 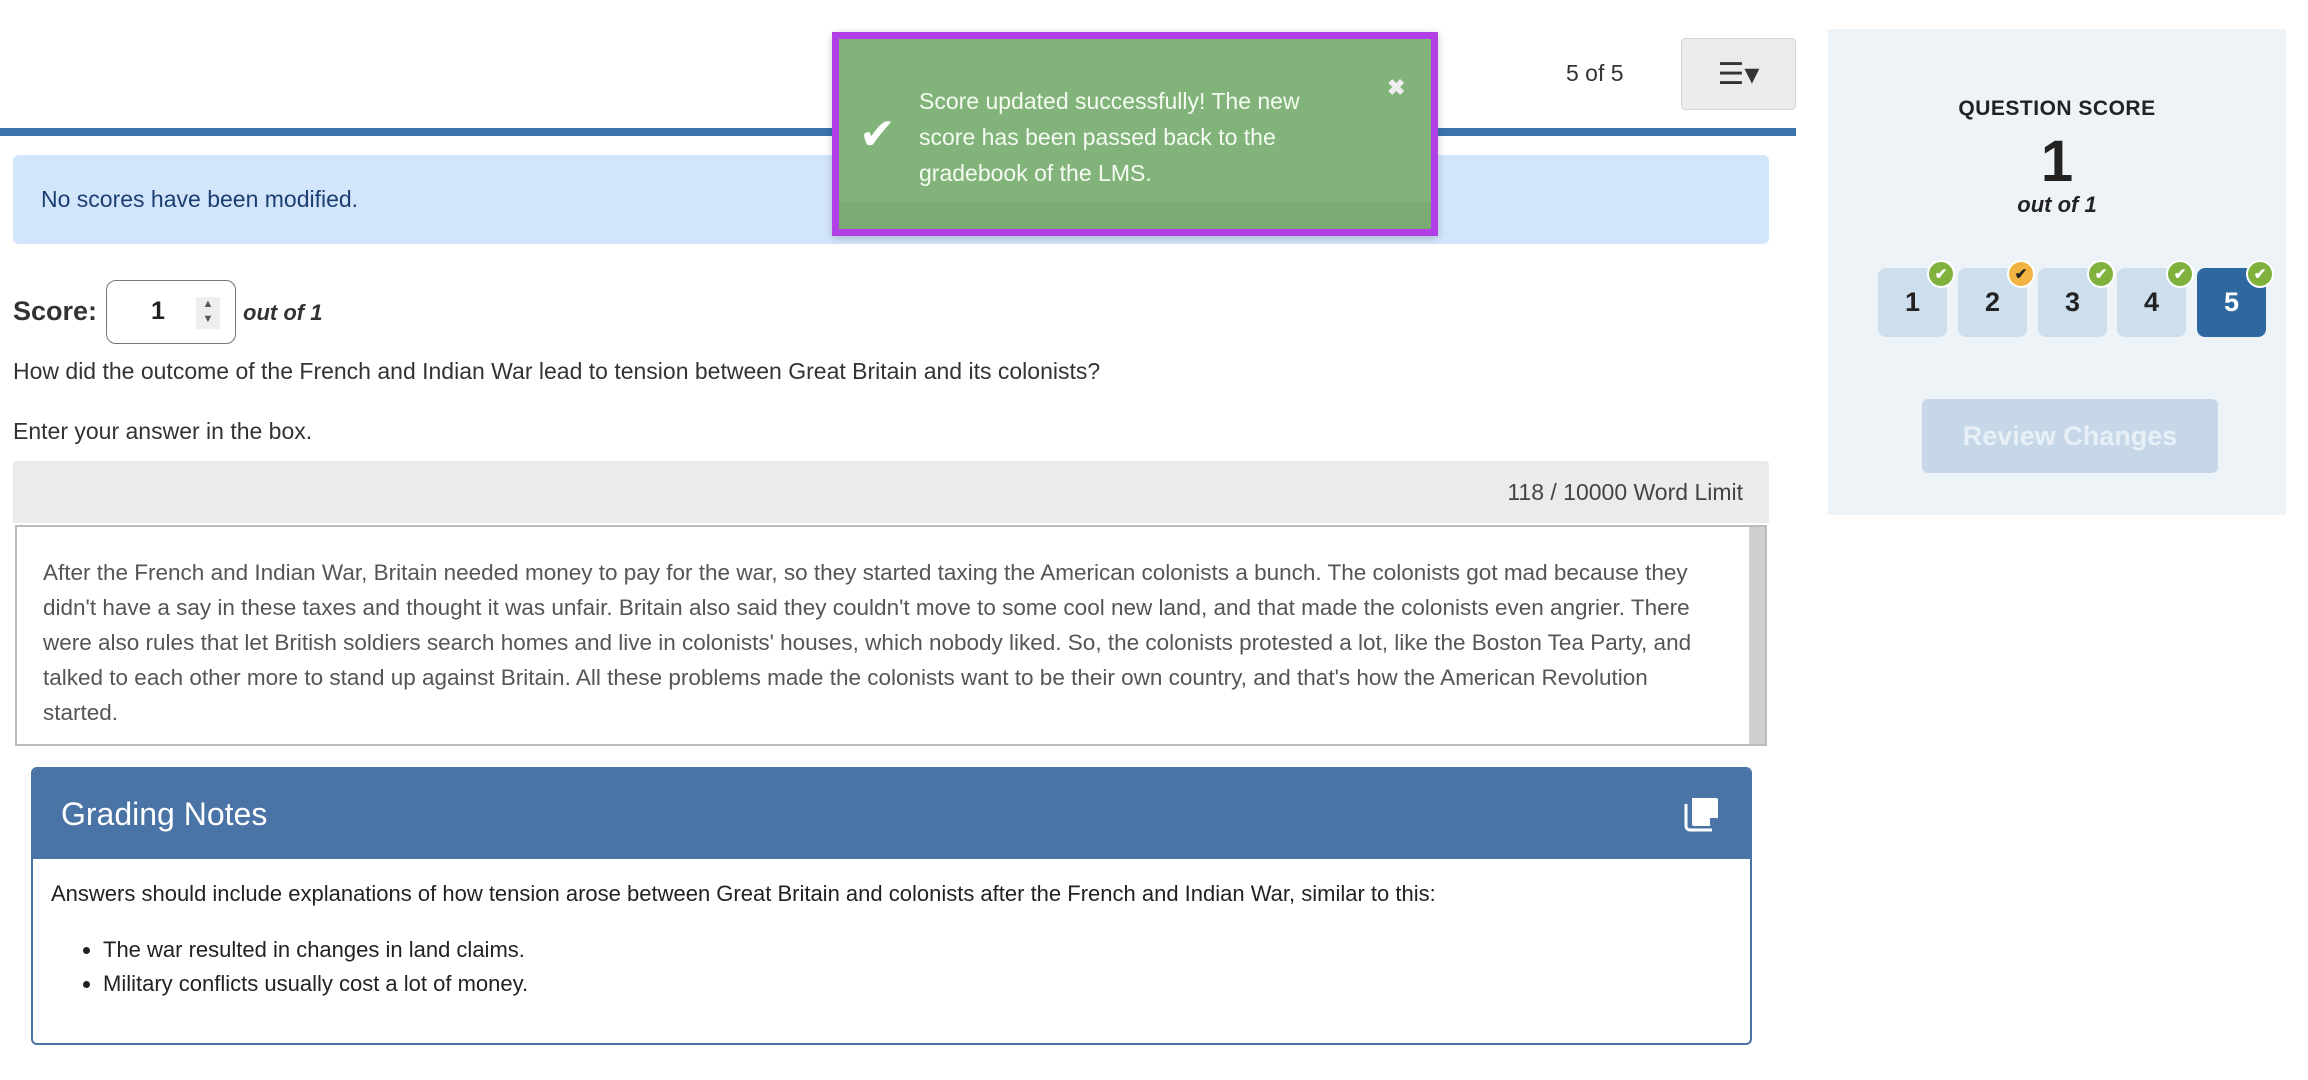 I want to click on question-tile-2: 2 ✔, so click(x=1996, y=298).